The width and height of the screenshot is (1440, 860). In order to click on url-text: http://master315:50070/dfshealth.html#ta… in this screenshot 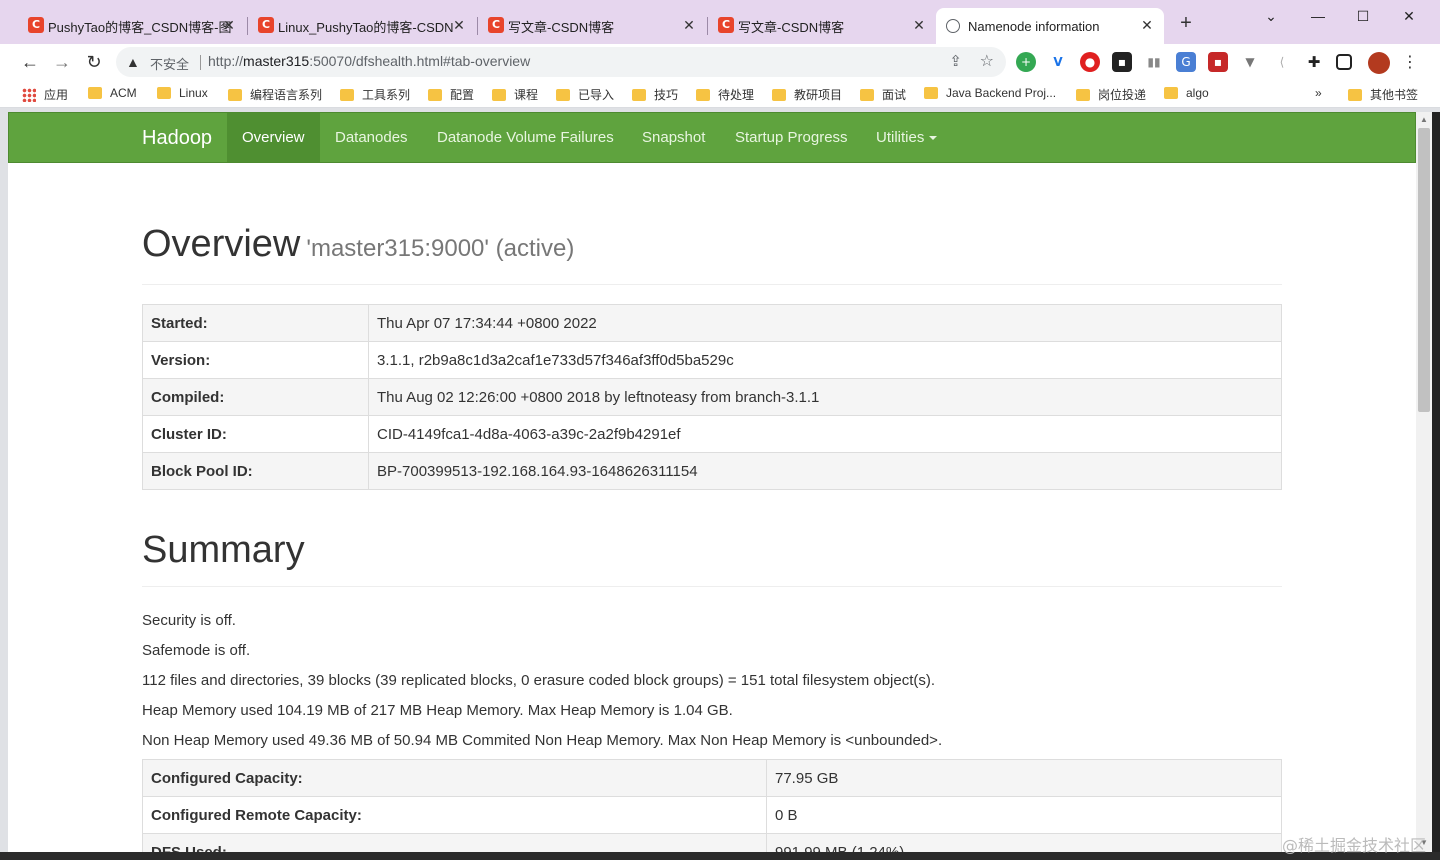, I will do `click(369, 61)`.